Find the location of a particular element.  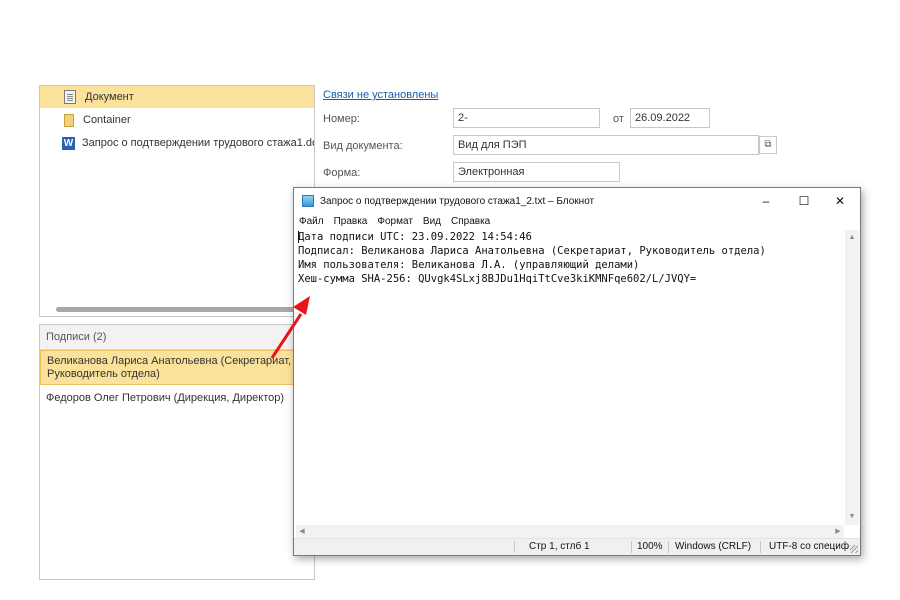

annotation-arrow-layer is located at coordinates (290, 327).